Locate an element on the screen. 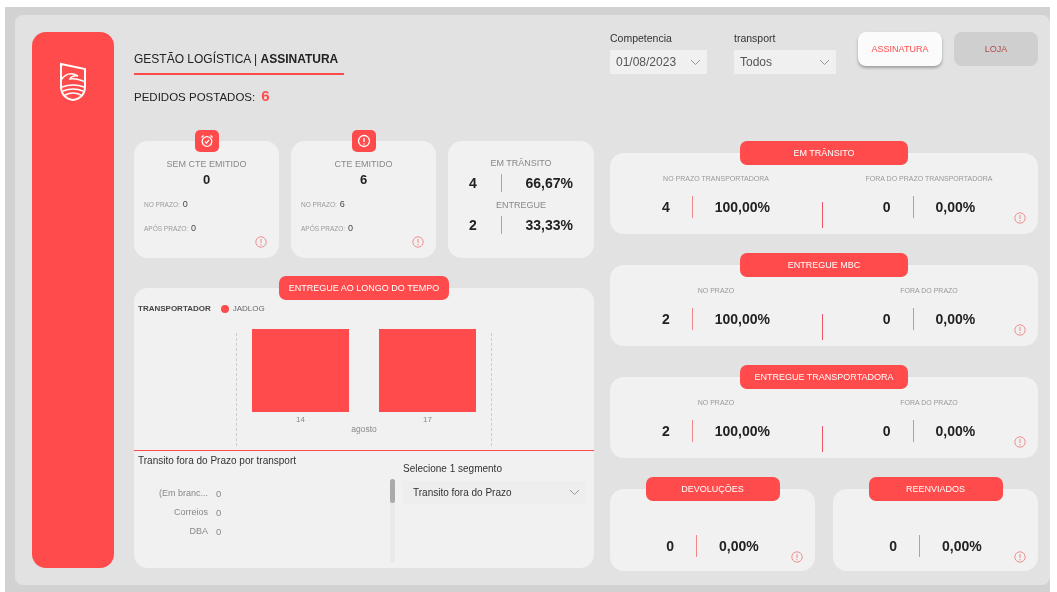 This screenshot has width=1057, height=592. alarm-clock-icon is located at coordinates (206, 141).